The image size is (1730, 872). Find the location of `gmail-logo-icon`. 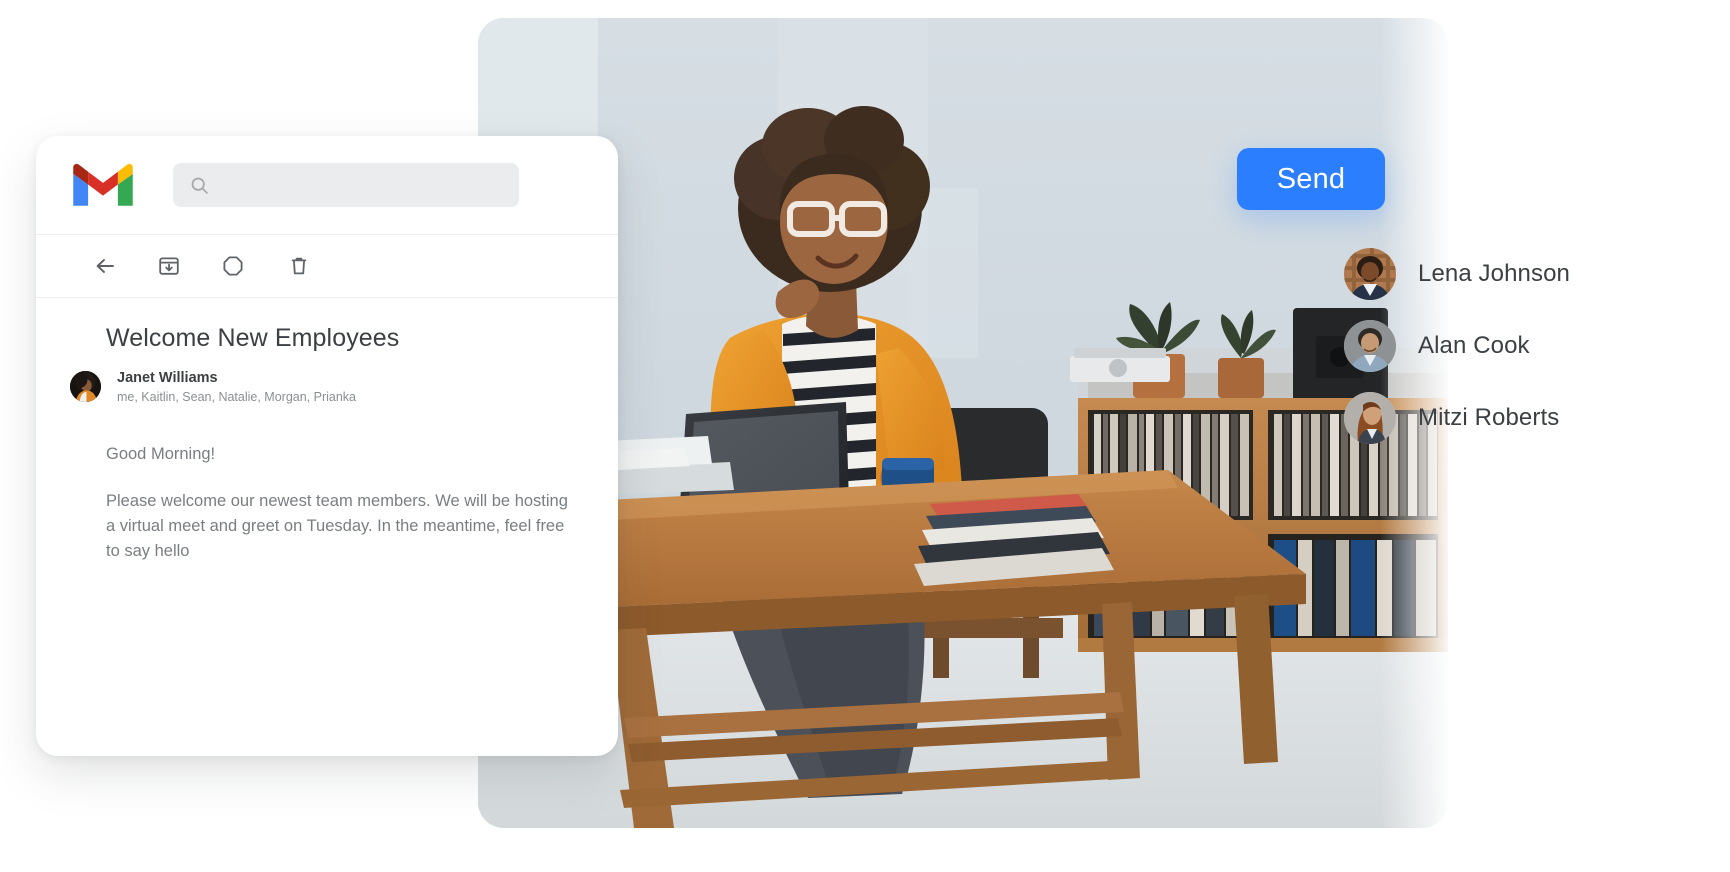

gmail-logo-icon is located at coordinates (103, 185).